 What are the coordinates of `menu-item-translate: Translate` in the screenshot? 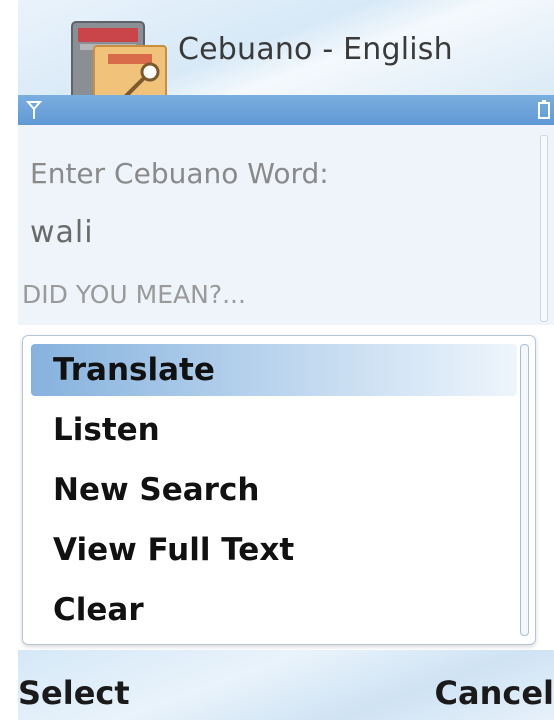 It's located at (274, 370).